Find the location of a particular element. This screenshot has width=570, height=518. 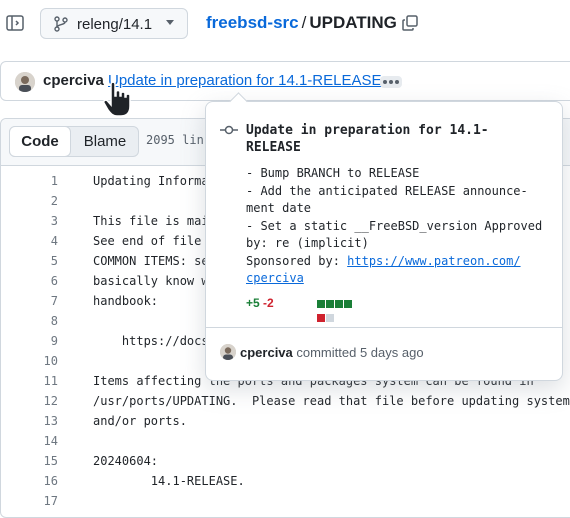

repo-header: releng/14.1 freebsd-src / UPDATING is located at coordinates (285, 24).